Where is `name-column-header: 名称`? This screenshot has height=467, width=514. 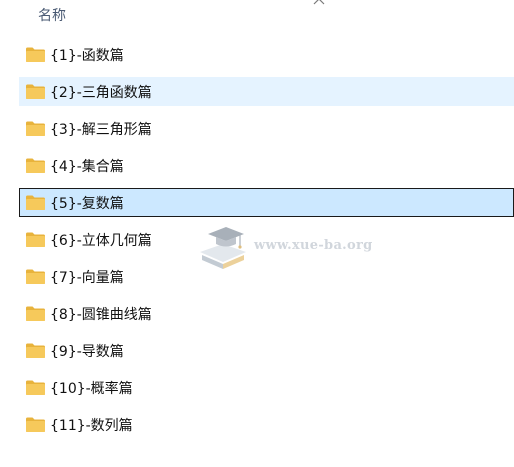
name-column-header: 名称 is located at coordinates (52, 15).